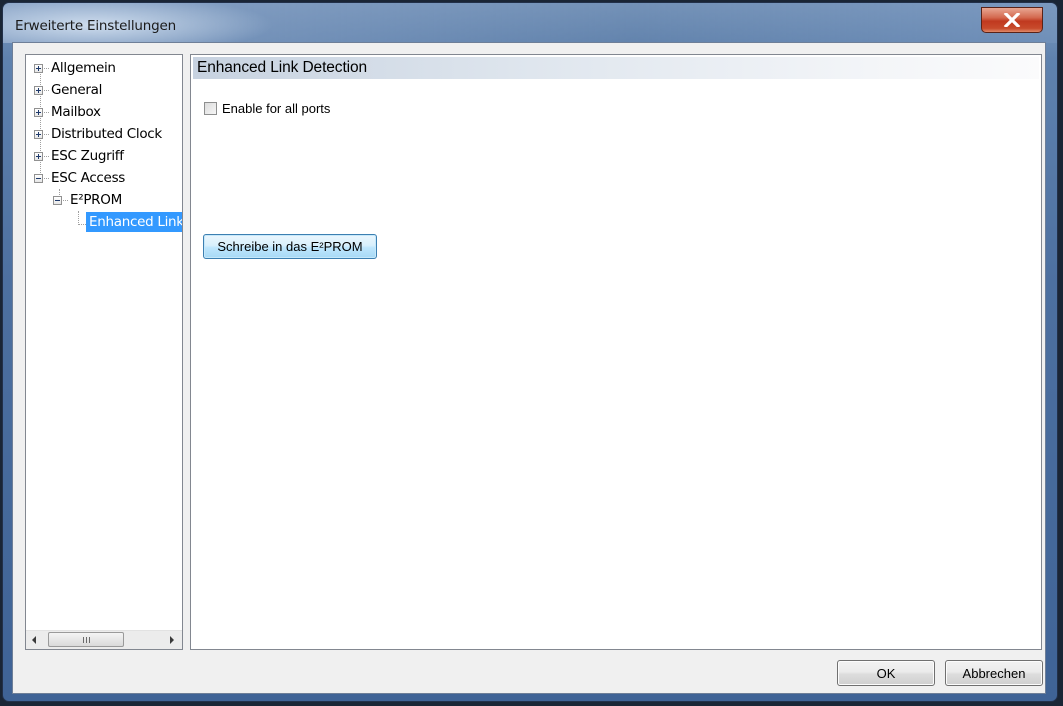 The height and width of the screenshot is (706, 1063). What do you see at coordinates (95, 26) in the screenshot?
I see `window-title: Erweiterte Einstellungen` at bounding box center [95, 26].